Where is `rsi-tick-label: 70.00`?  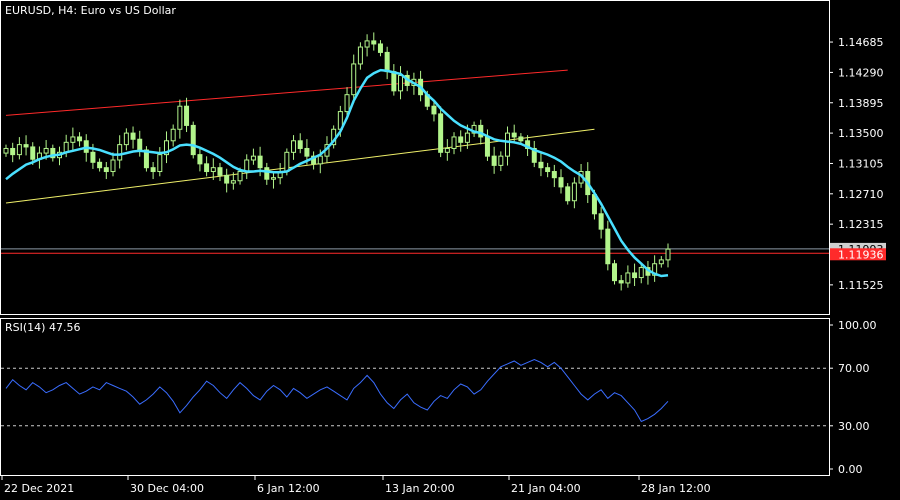
rsi-tick-label: 70.00 is located at coordinates (854, 368).